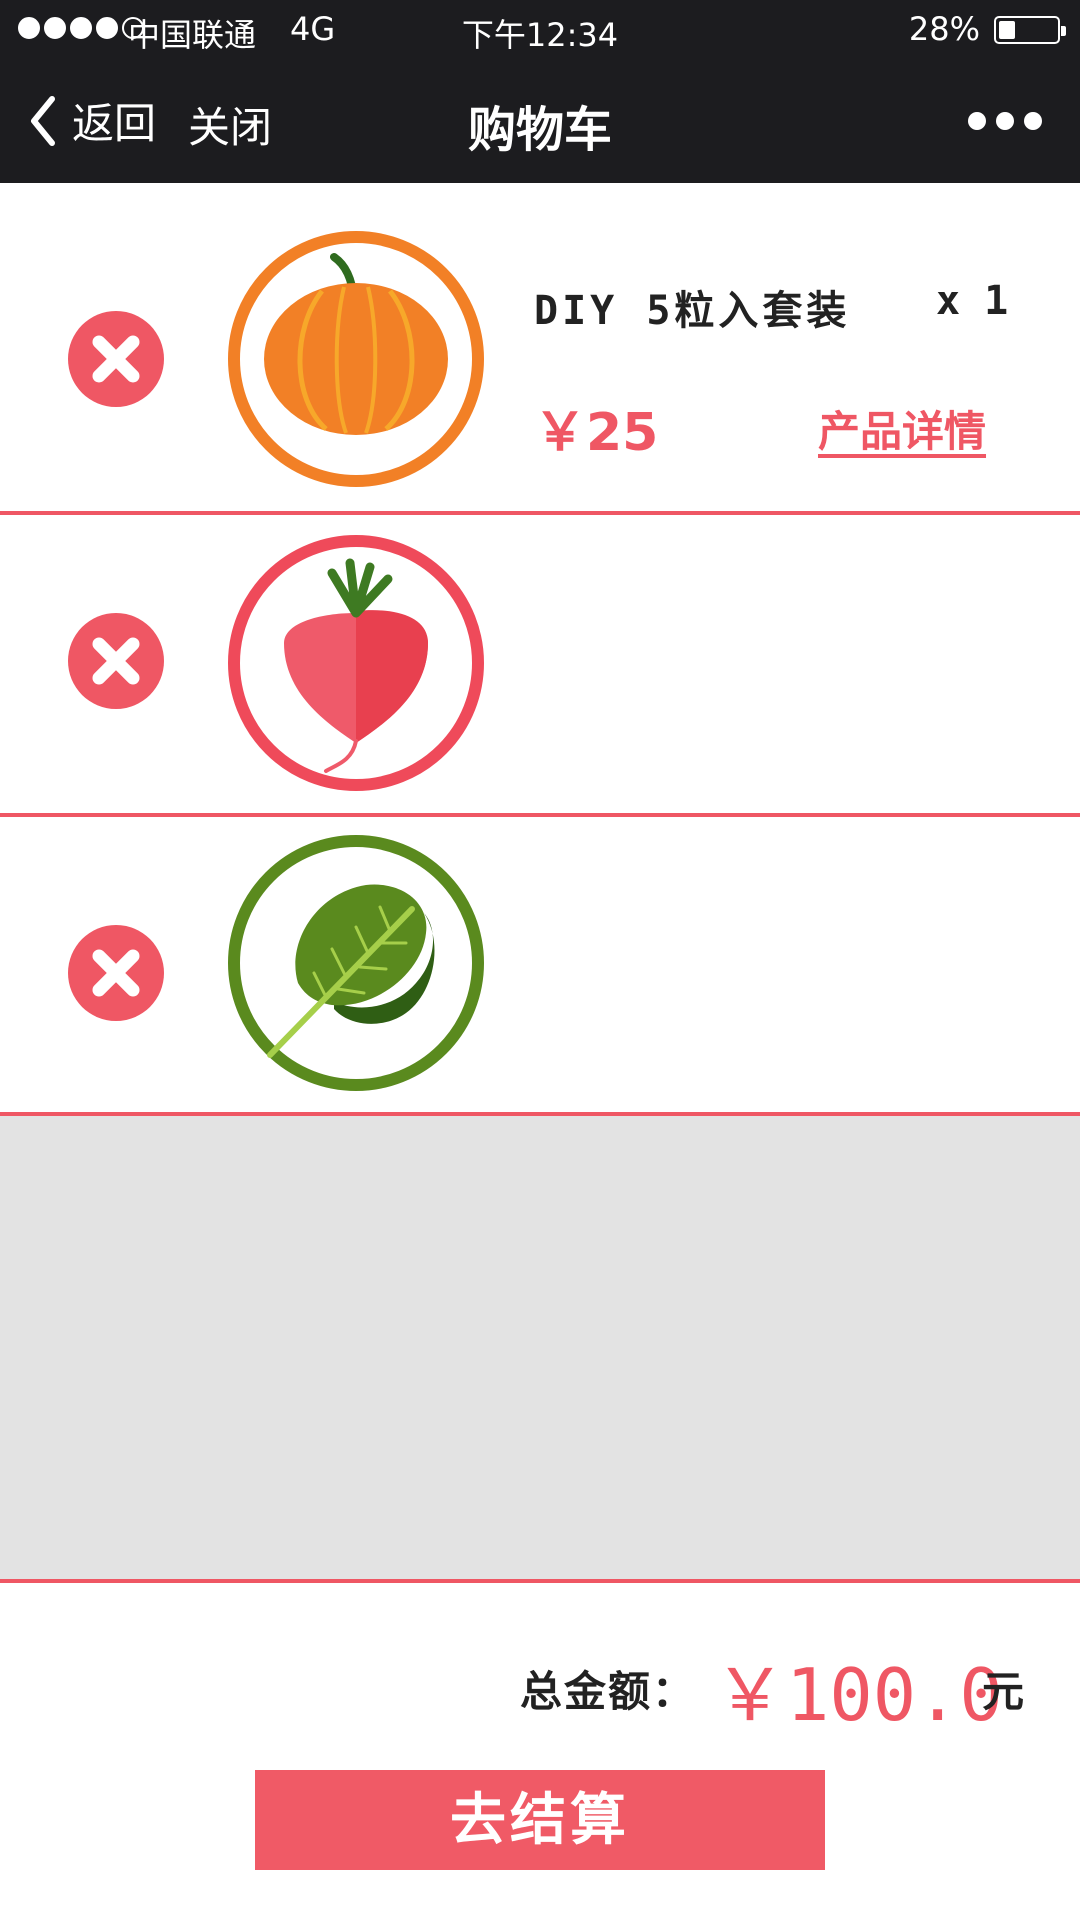  I want to click on leafy-greens-icon, so click(356, 963).